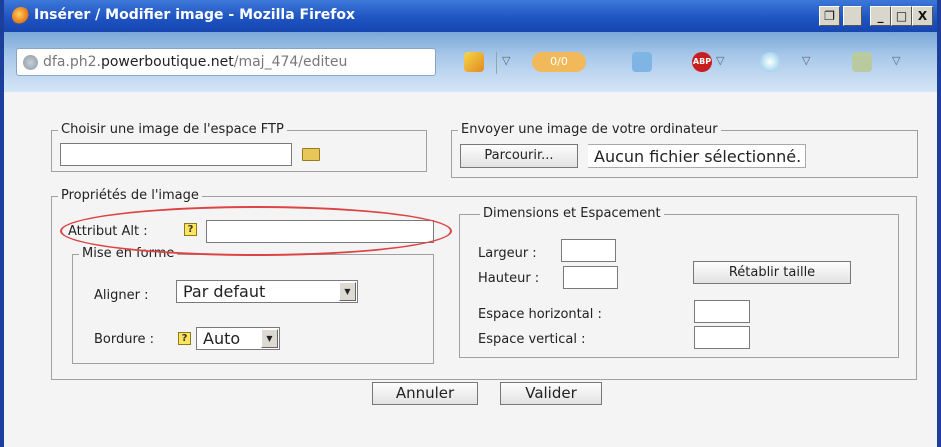  I want to click on hspace-label: Espace horizontal :, so click(540, 314).